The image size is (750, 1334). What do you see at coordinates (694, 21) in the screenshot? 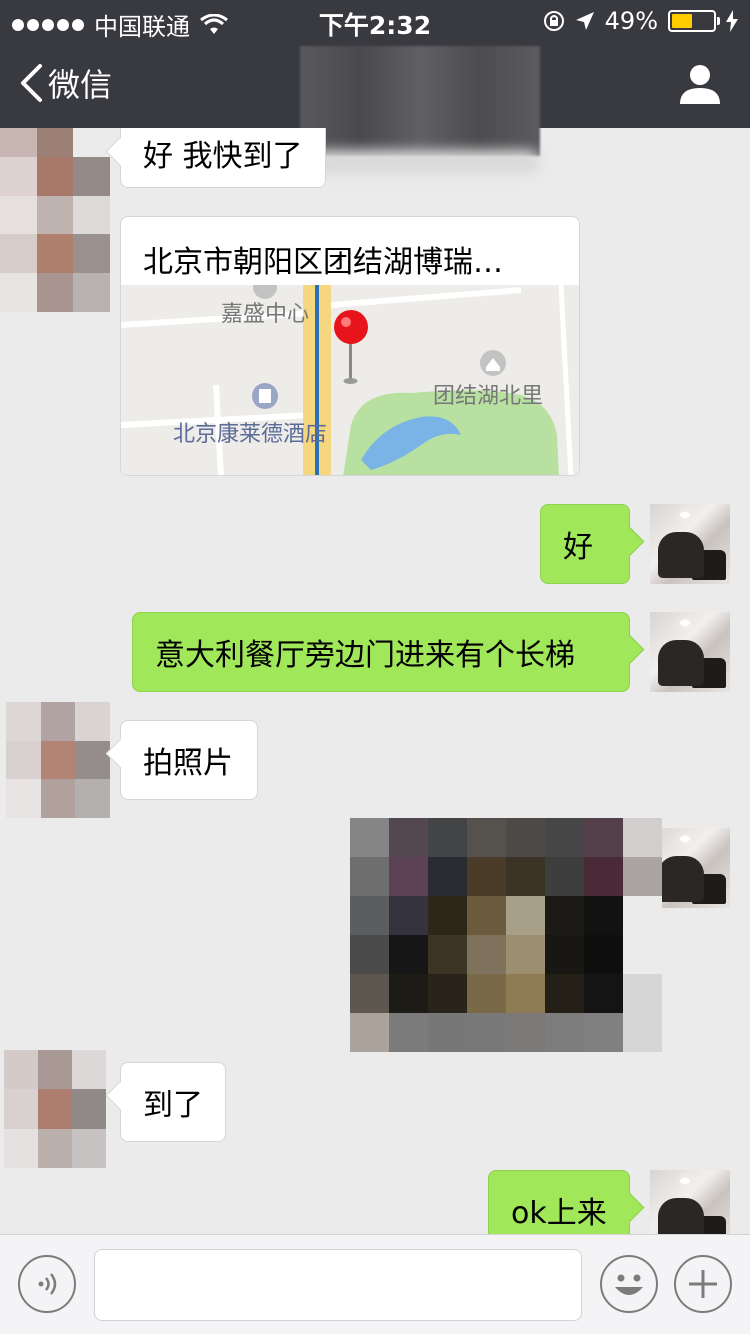
I see `battery-icon` at bounding box center [694, 21].